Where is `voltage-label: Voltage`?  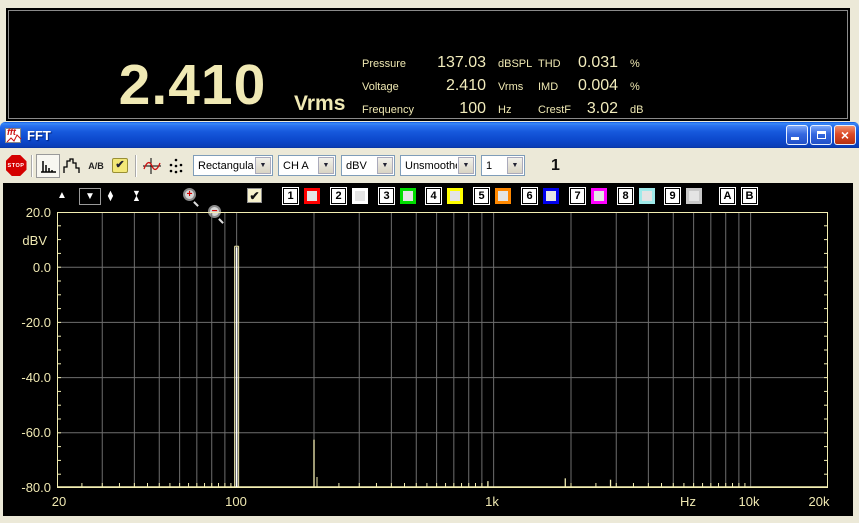
voltage-label: Voltage is located at coordinates (380, 87).